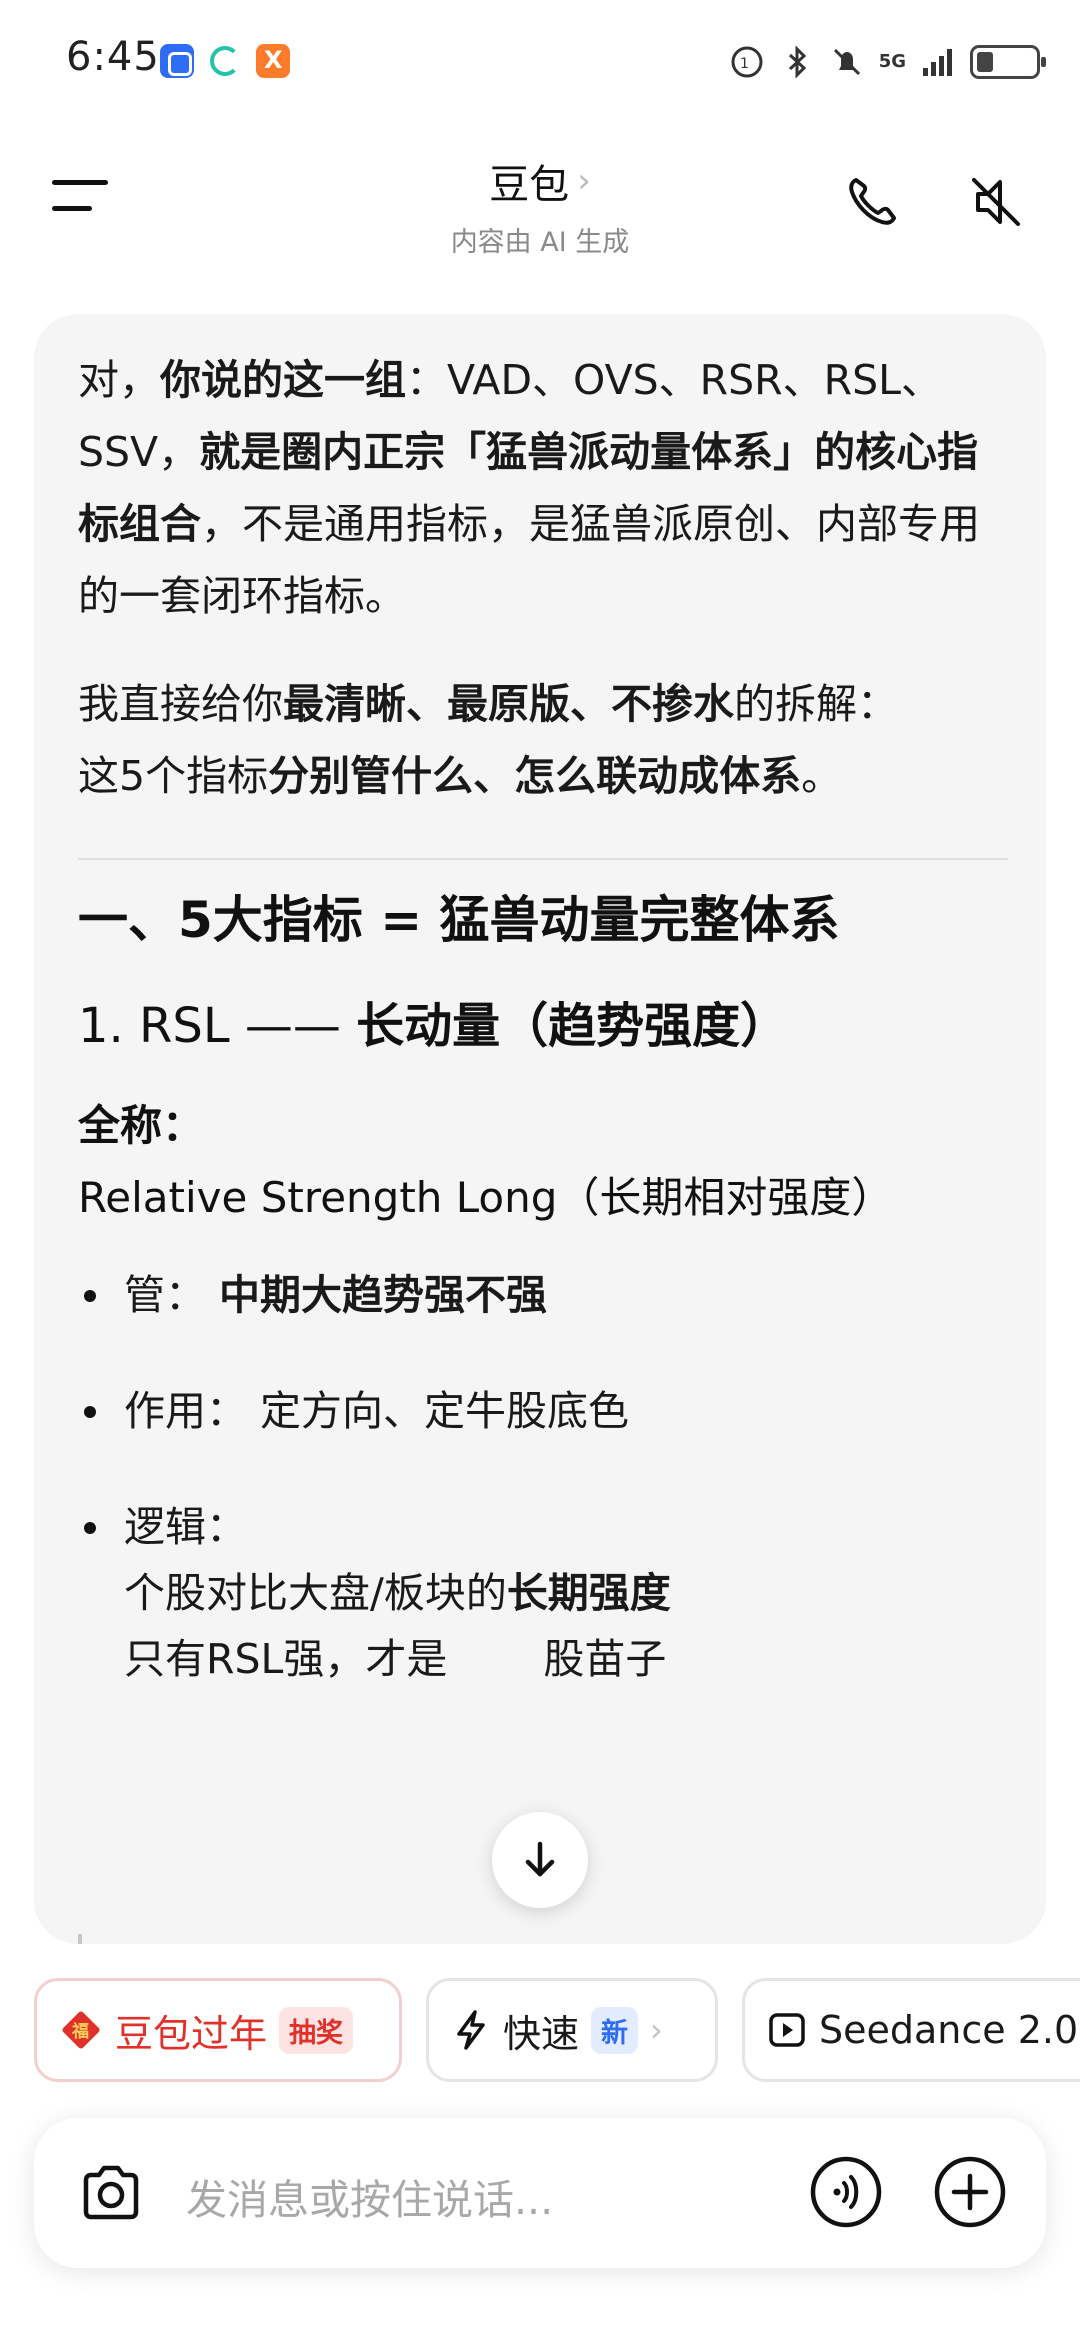 This screenshot has height=2340, width=1080. What do you see at coordinates (286, 1659) in the screenshot?
I see `text-run: 只有RSL强，才是` at bounding box center [286, 1659].